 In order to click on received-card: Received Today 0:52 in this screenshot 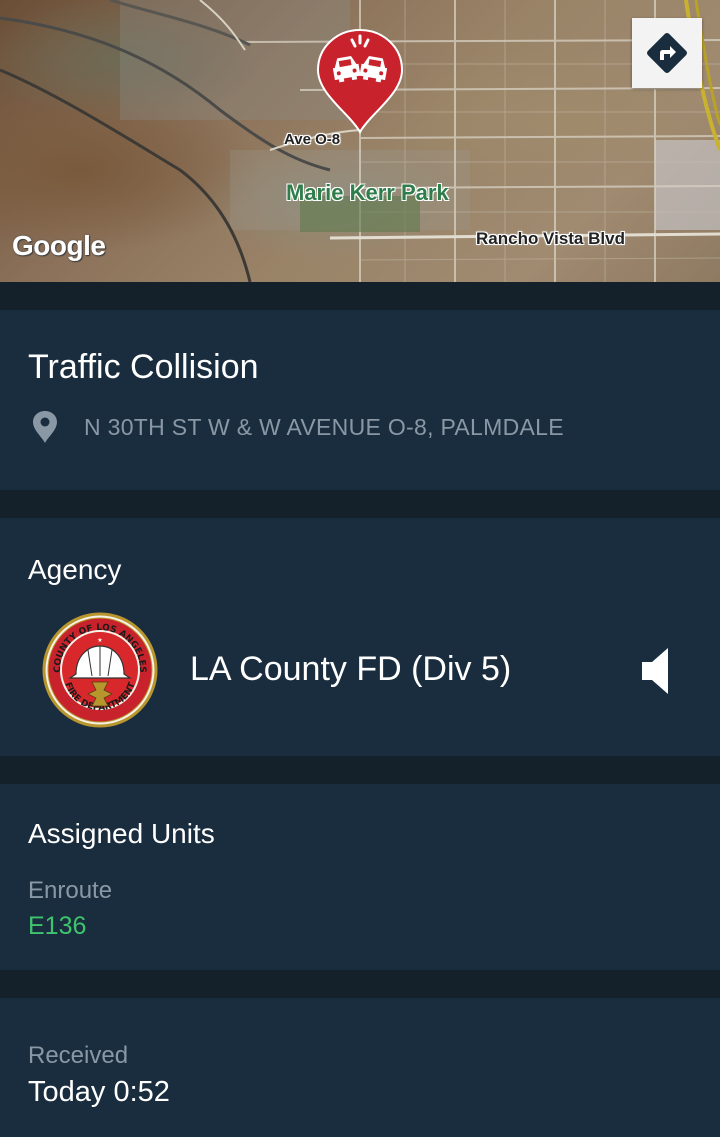, I will do `click(360, 1067)`.